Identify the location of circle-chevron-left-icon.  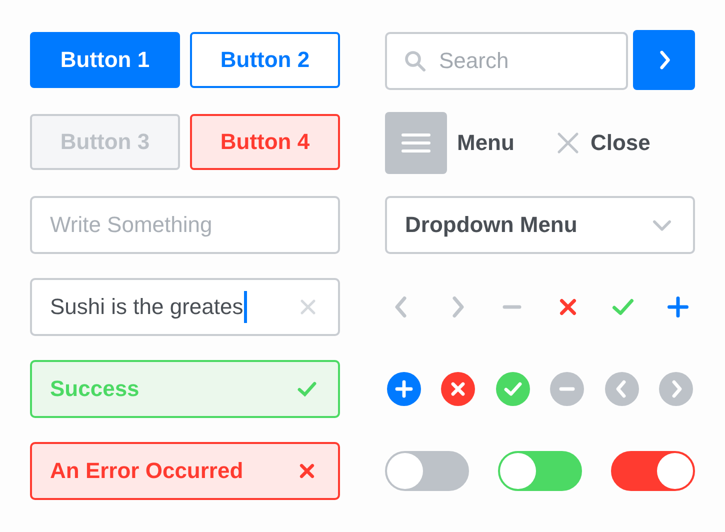
(621, 389).